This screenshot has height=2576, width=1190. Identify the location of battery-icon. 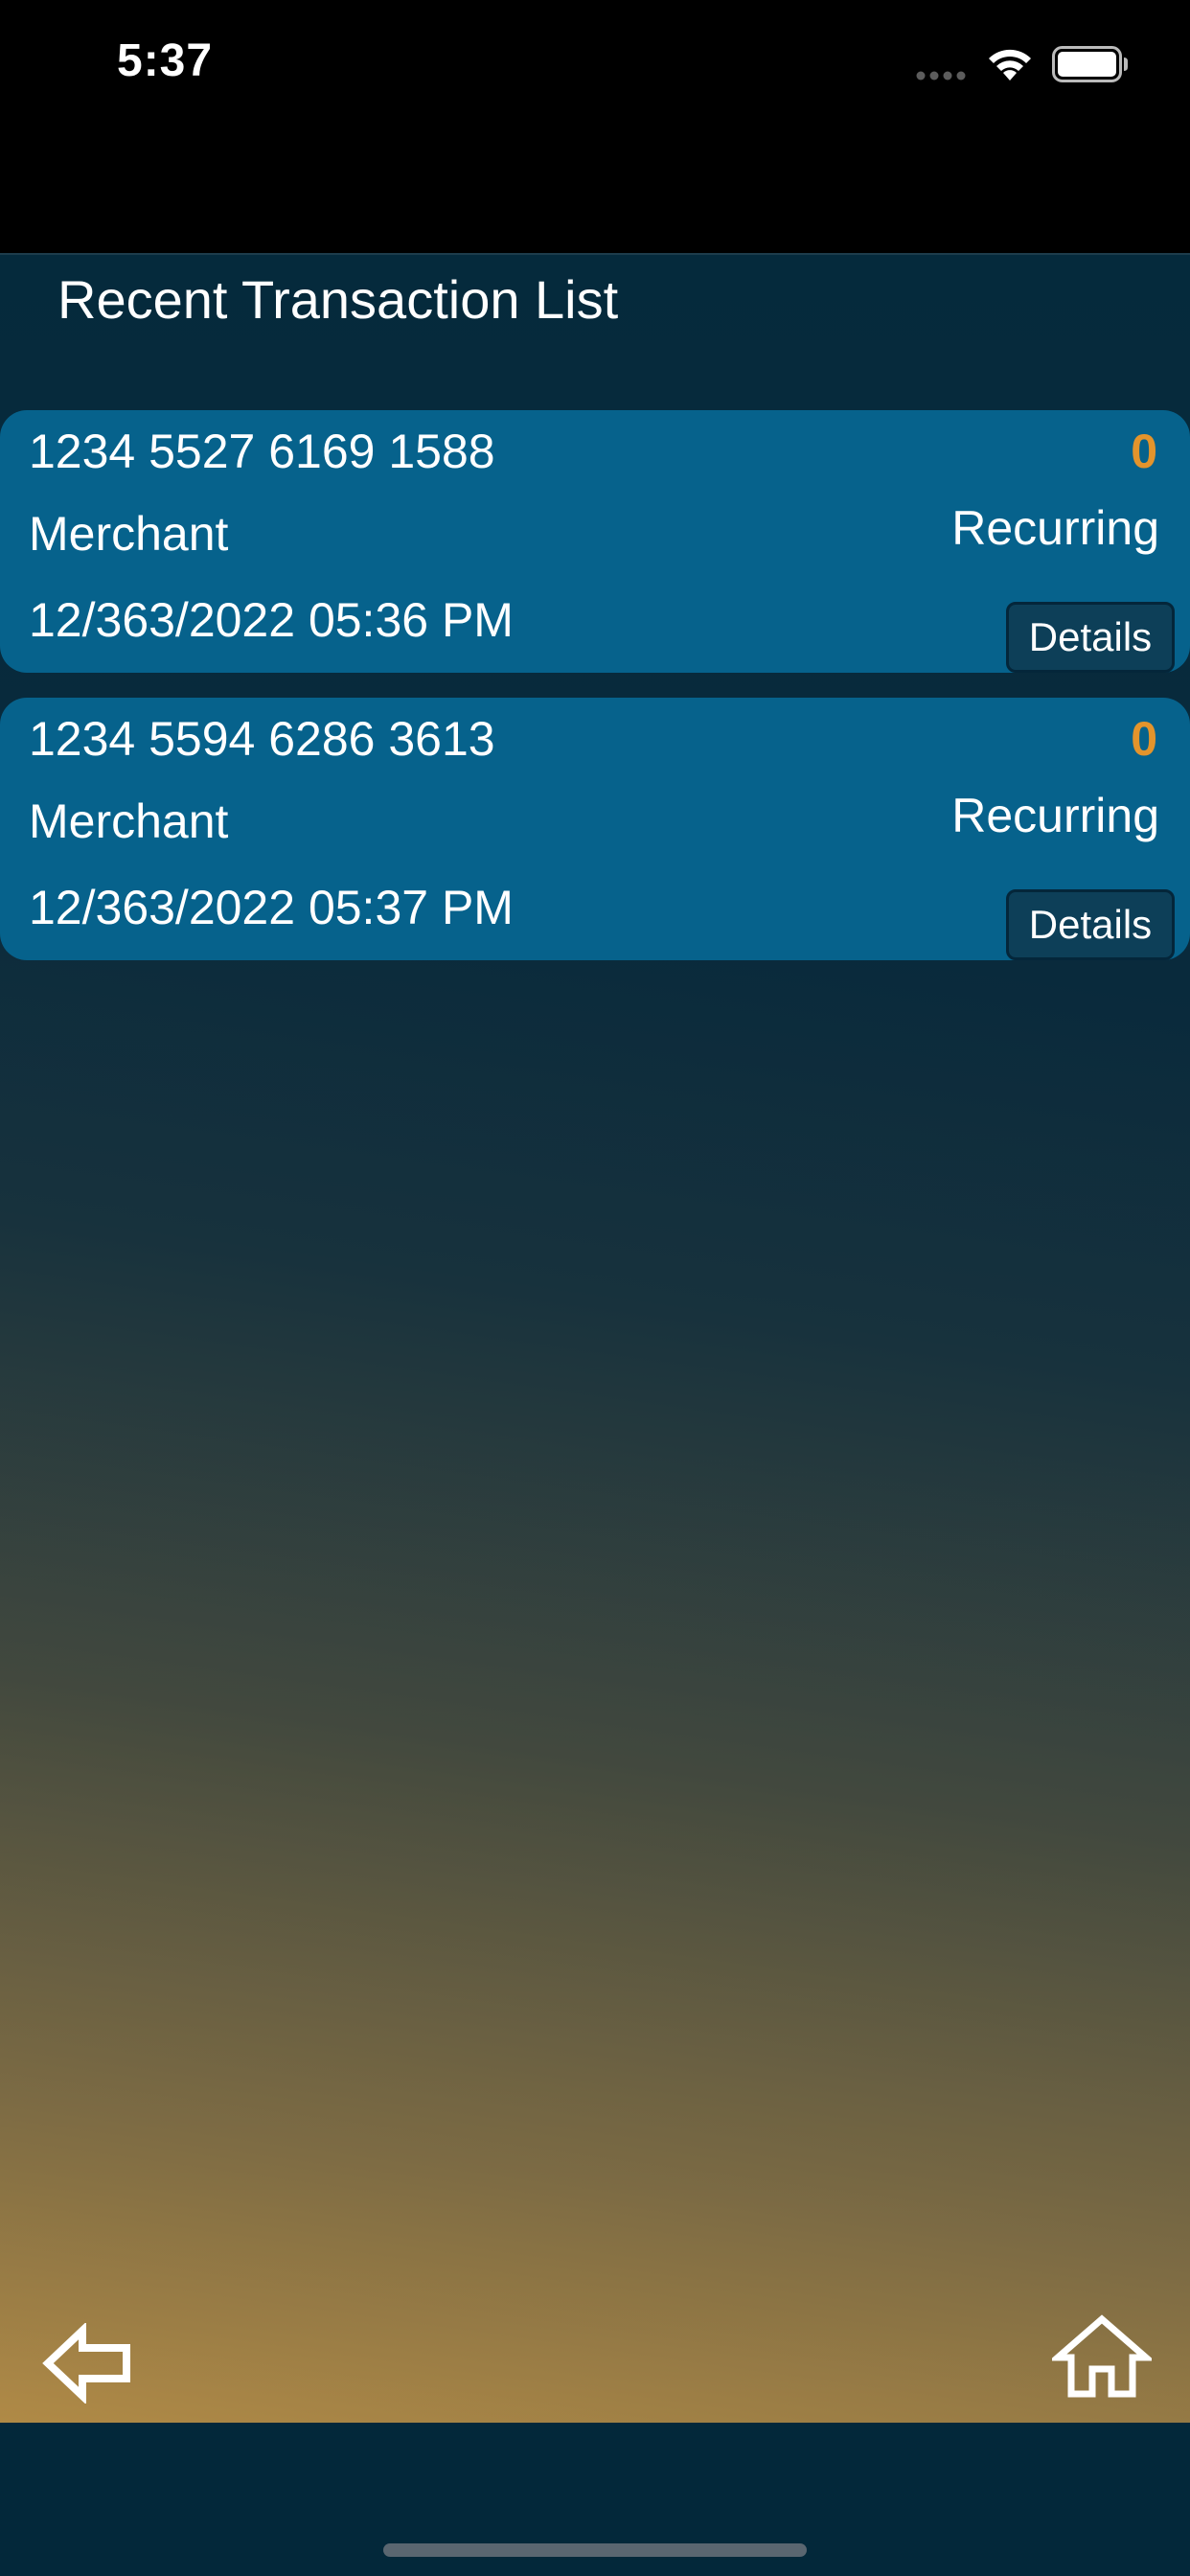
(1090, 64).